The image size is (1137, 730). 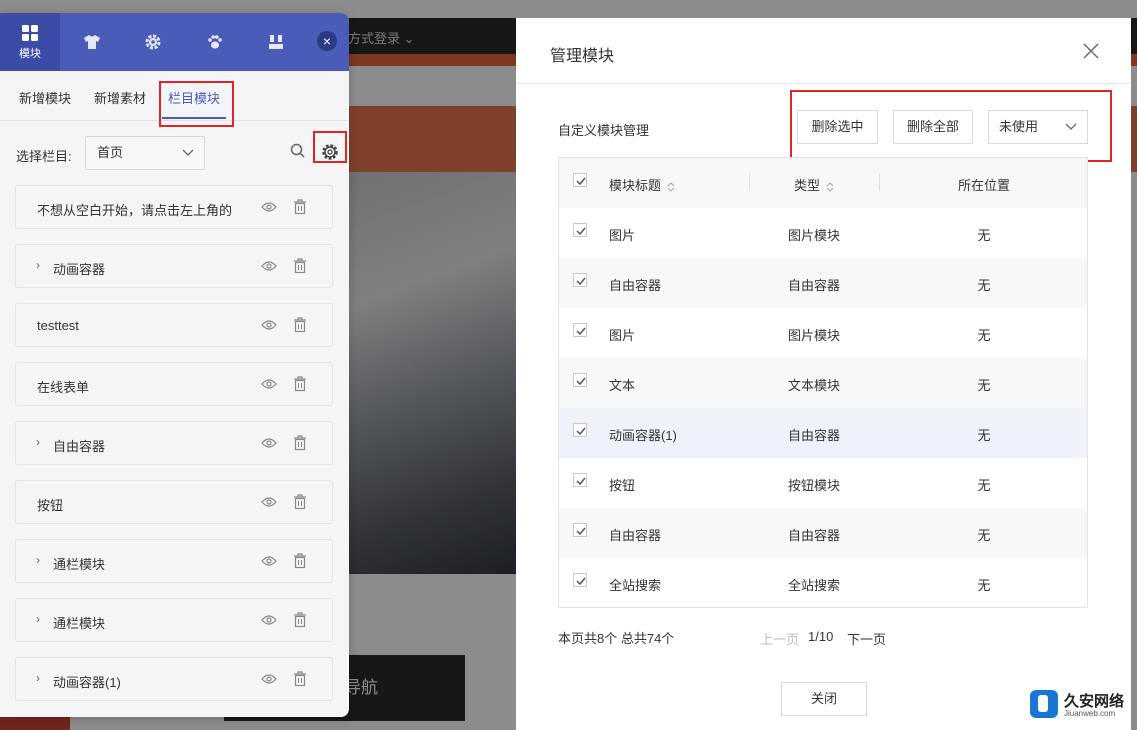 I want to click on delete-all-button: 删除全部, so click(x=933, y=127).